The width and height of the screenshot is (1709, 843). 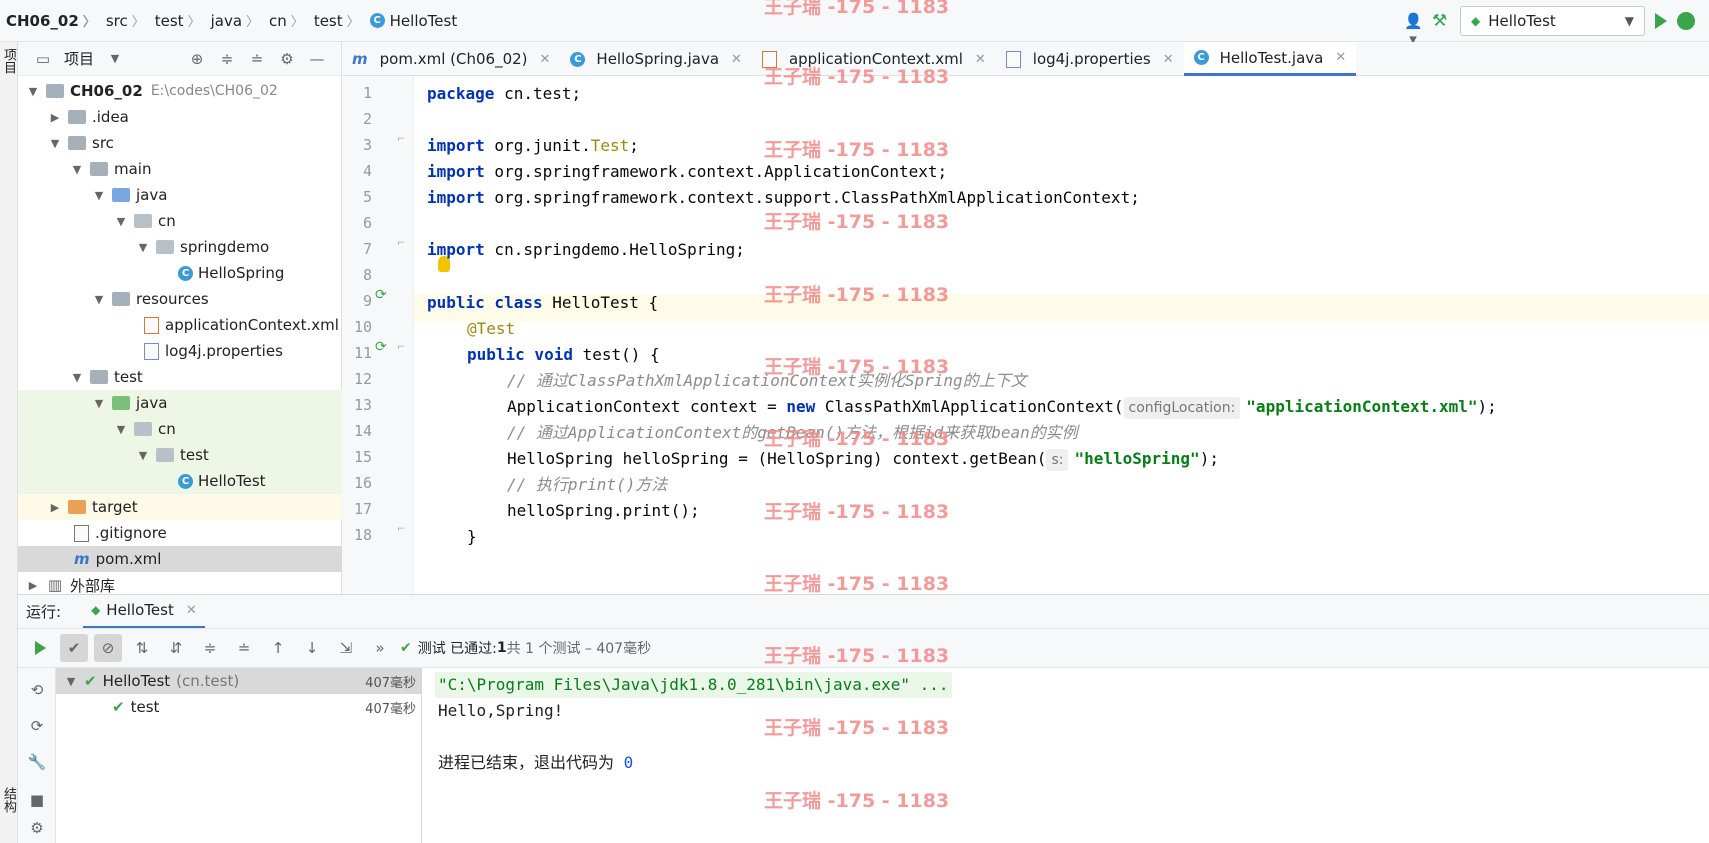 I want to click on show-ignored-icon: ⊘, so click(x=108, y=648).